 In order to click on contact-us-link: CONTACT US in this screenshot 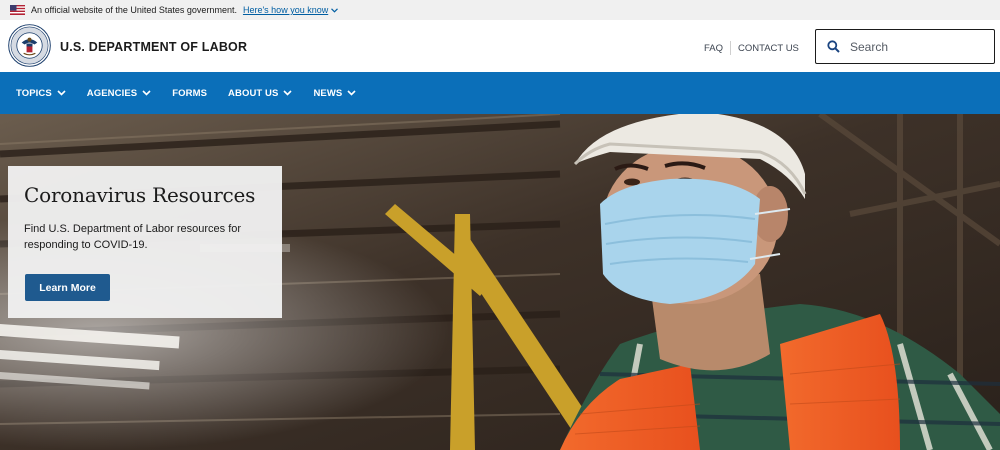, I will do `click(768, 48)`.